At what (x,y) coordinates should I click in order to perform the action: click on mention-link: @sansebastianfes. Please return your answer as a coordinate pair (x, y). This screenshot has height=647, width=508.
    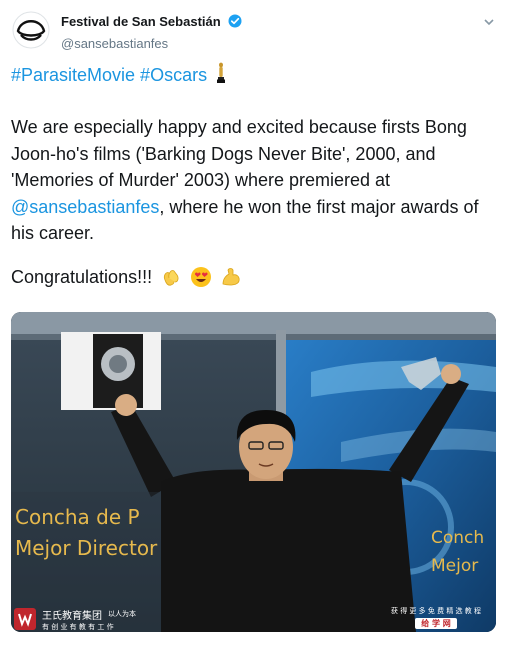
    Looking at the image, I should click on (85, 207).